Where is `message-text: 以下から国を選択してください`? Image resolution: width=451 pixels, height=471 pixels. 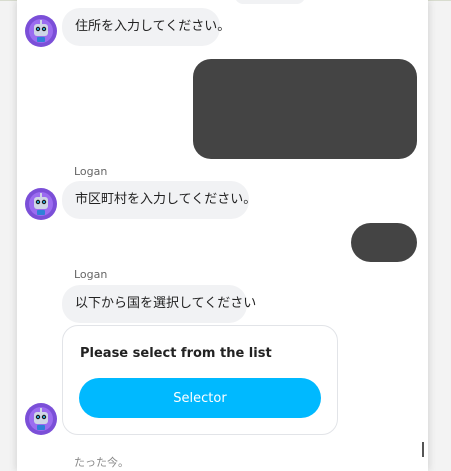 message-text: 以下から国を選択してください is located at coordinates (166, 303).